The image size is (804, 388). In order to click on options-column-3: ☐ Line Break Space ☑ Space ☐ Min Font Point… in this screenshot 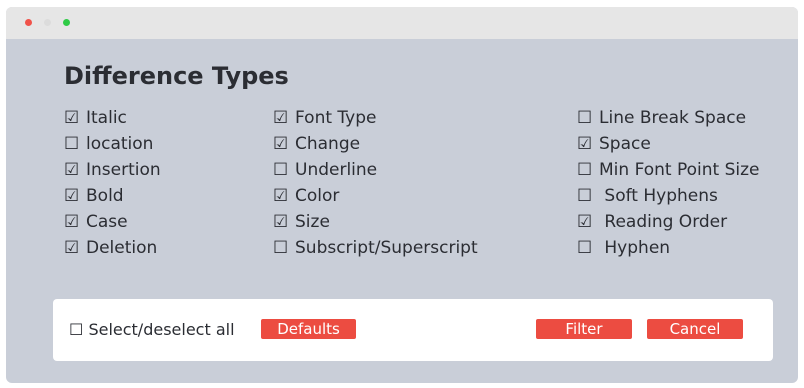, I will do `click(668, 183)`.